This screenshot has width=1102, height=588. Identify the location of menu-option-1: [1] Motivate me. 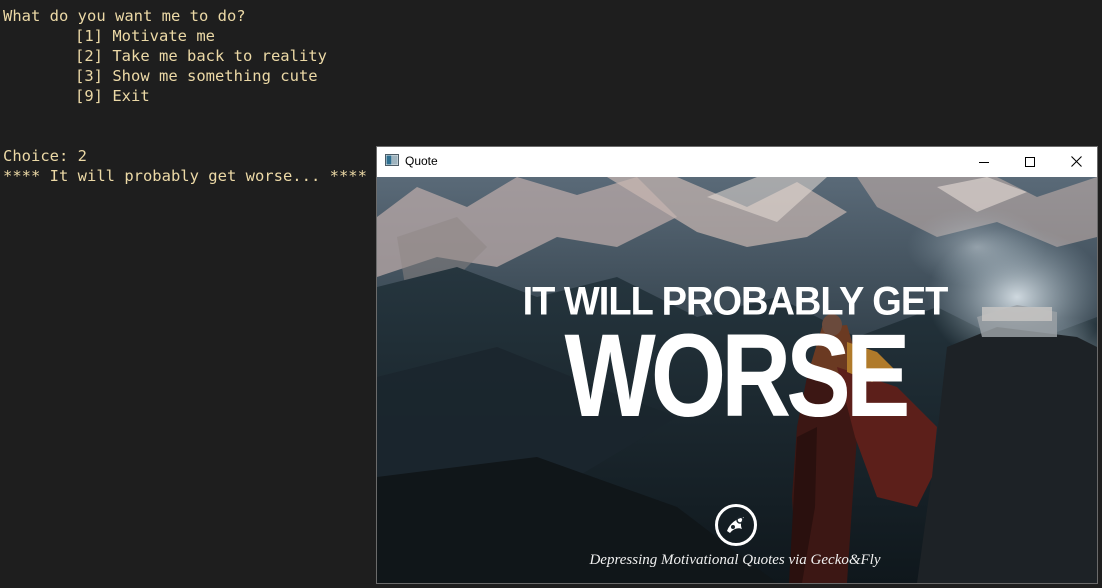
(145, 36).